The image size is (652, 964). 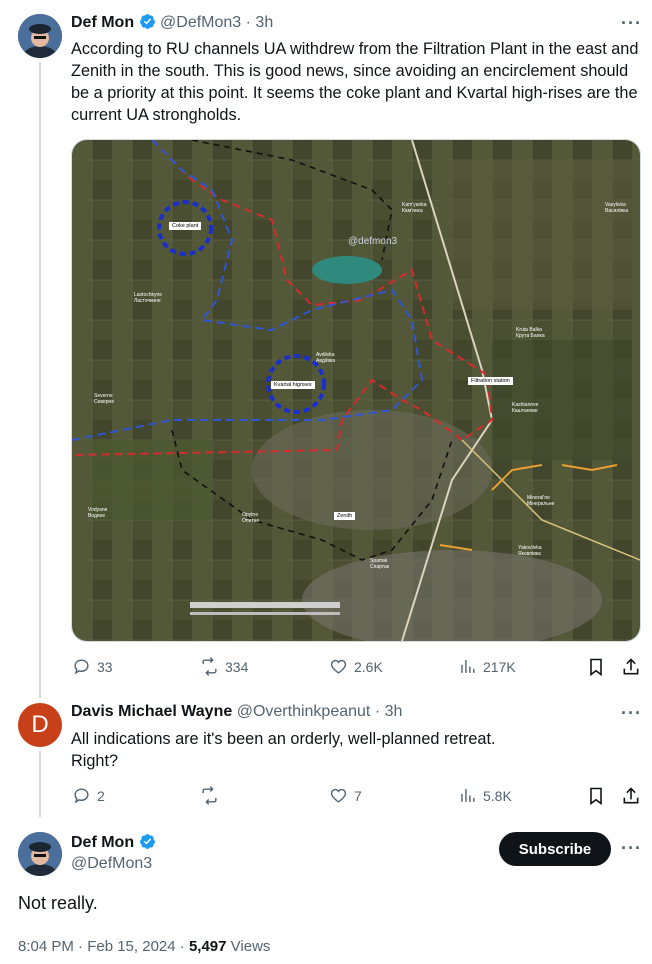 I want to click on tweet-timestamp: 8:04 PM · Feb 15, 2024 ·, so click(x=103, y=946).